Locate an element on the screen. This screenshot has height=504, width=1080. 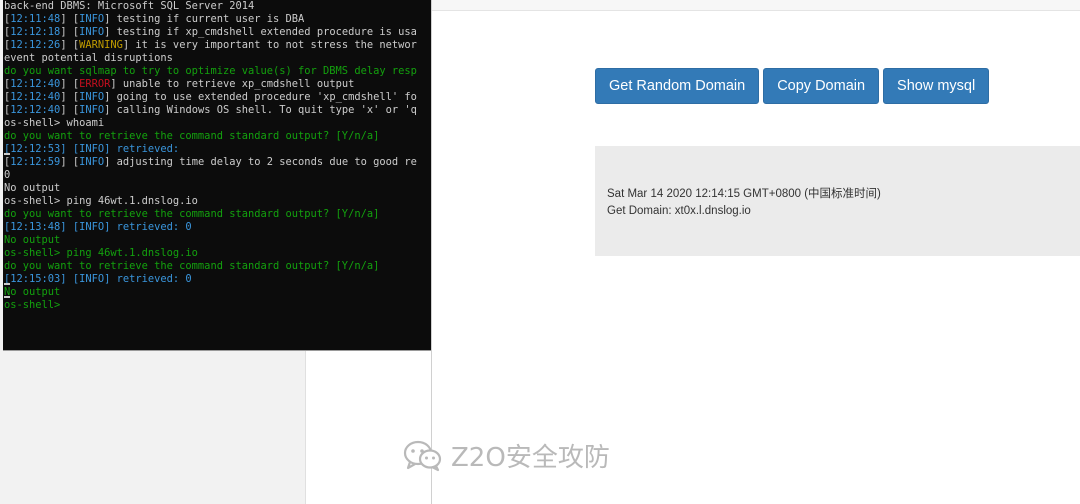
watermark-text: Z2O安全攻防 is located at coordinates (530, 458).